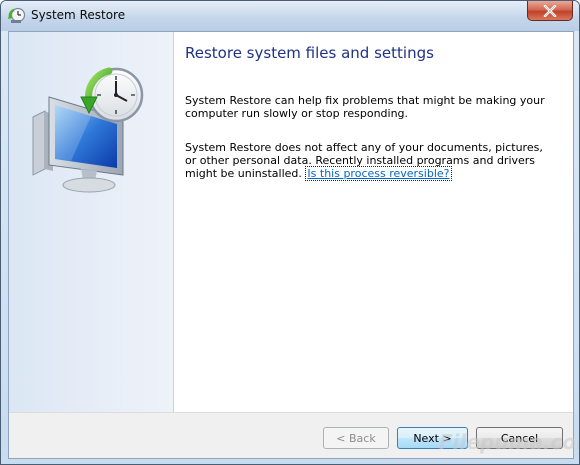 The height and width of the screenshot is (465, 580). Describe the element at coordinates (519, 438) in the screenshot. I see `cancel-button: Cancel` at that location.